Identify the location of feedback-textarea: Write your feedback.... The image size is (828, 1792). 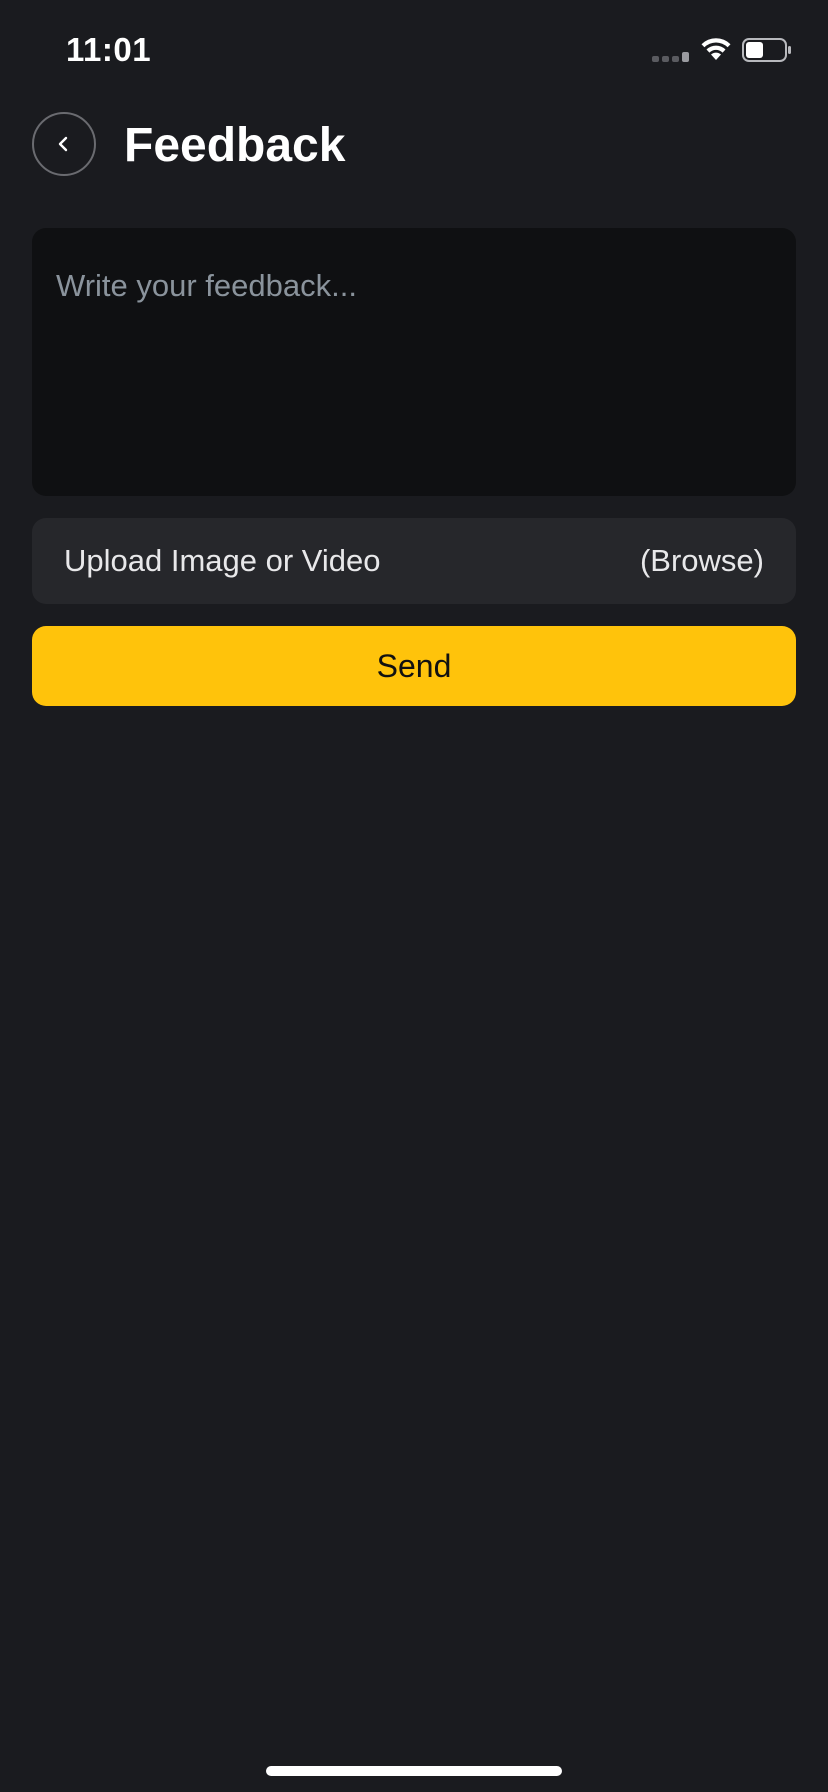
(414, 362).